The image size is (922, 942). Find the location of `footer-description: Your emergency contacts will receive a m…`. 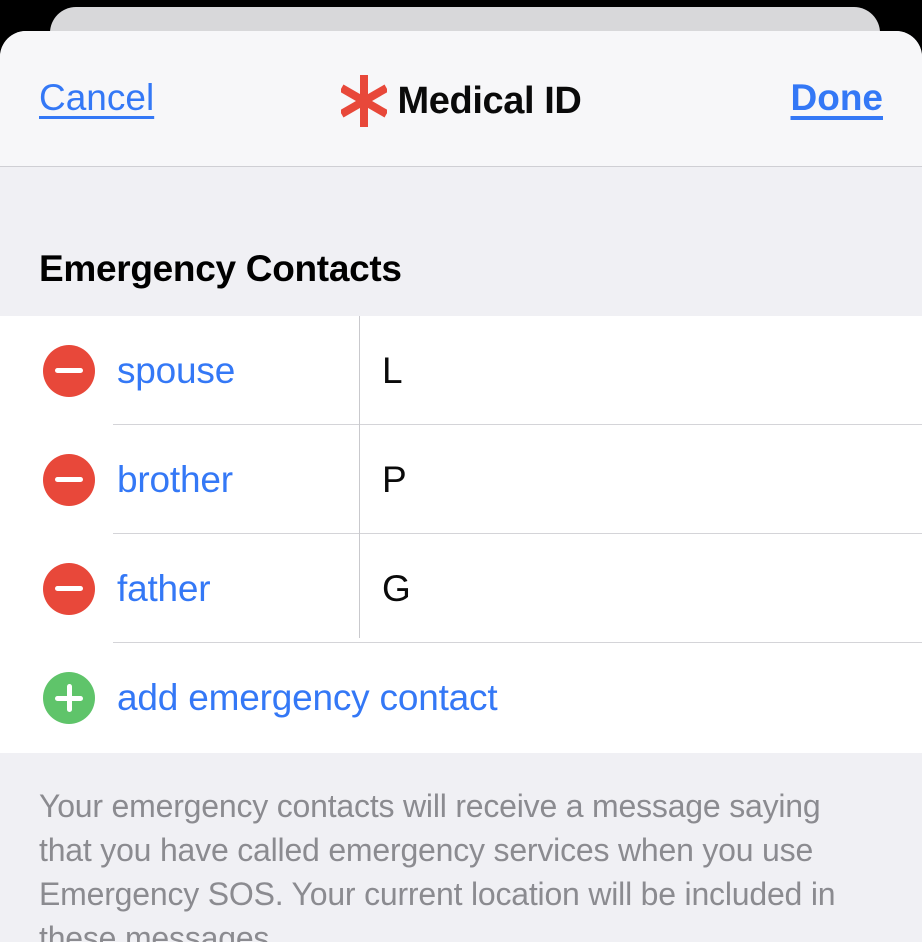

footer-description: Your emergency contacts will receive a m… is located at coordinates (437, 865).